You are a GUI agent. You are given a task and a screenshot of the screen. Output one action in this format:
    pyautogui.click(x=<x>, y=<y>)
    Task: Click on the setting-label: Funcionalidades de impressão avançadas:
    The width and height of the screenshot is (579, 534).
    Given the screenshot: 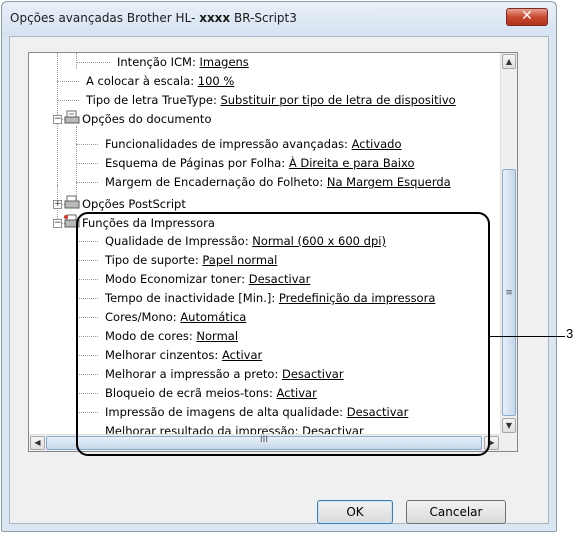 What is the action you would take?
    pyautogui.click(x=226, y=144)
    